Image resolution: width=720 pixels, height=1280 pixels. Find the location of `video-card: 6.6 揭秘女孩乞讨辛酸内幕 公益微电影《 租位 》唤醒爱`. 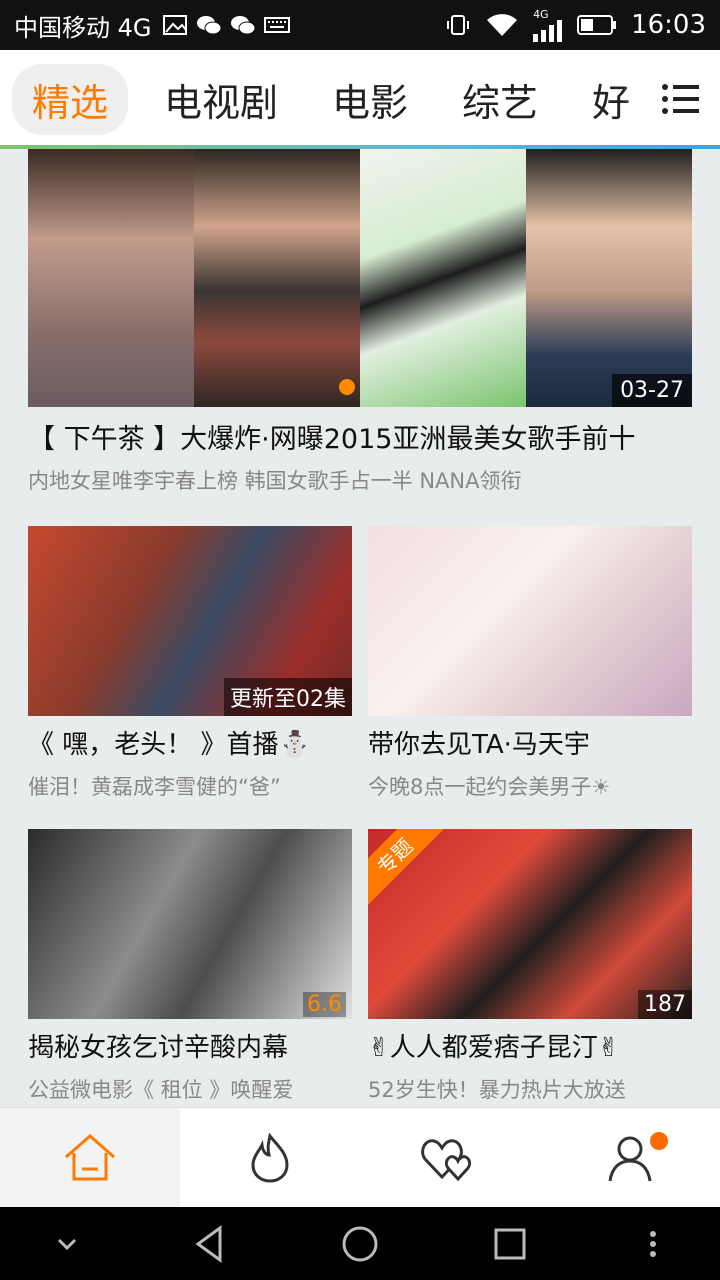

video-card: 6.6 揭秘女孩乞讨辛酸内幕 公益微电影《 租位 》唤醒爱 is located at coordinates (190, 966).